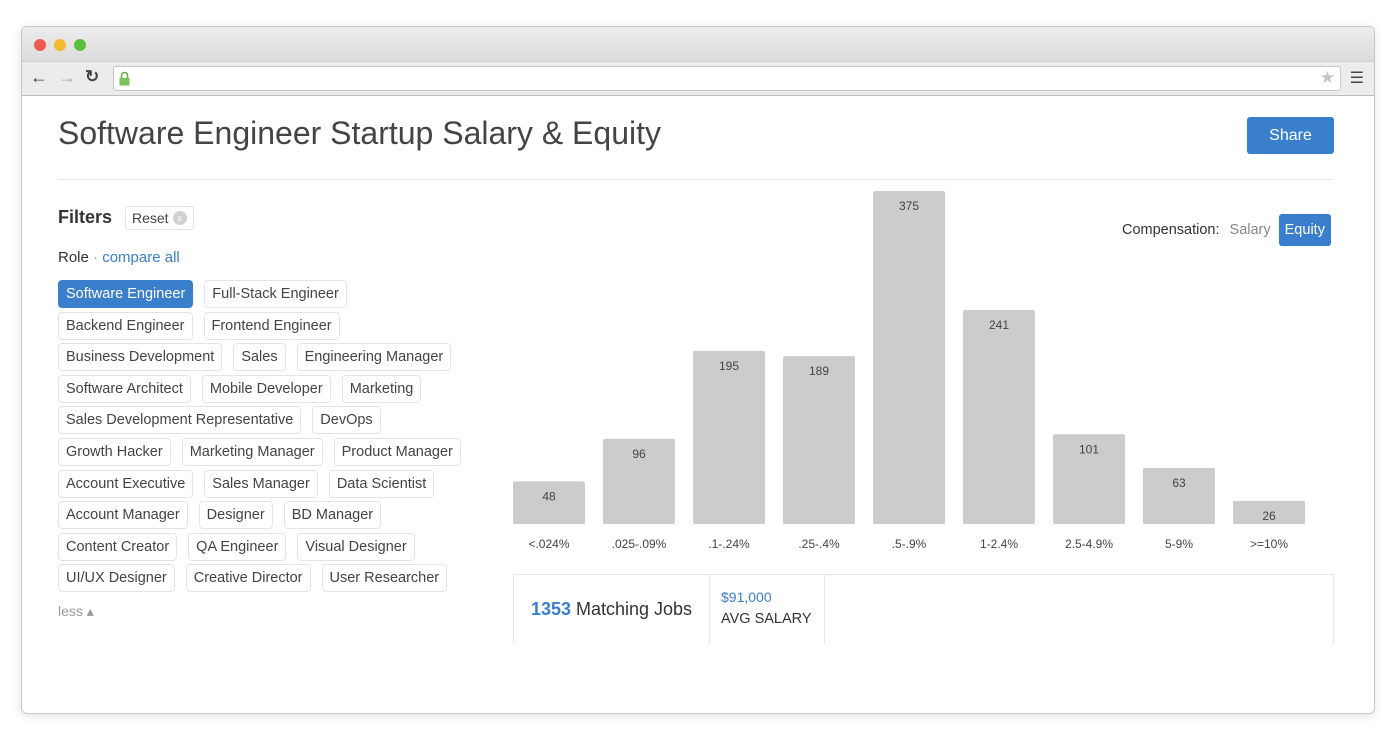 Image resolution: width=1399 pixels, height=751 pixels. Describe the element at coordinates (1269, 544) in the screenshot. I see `x-tick-label: >=10%` at that location.